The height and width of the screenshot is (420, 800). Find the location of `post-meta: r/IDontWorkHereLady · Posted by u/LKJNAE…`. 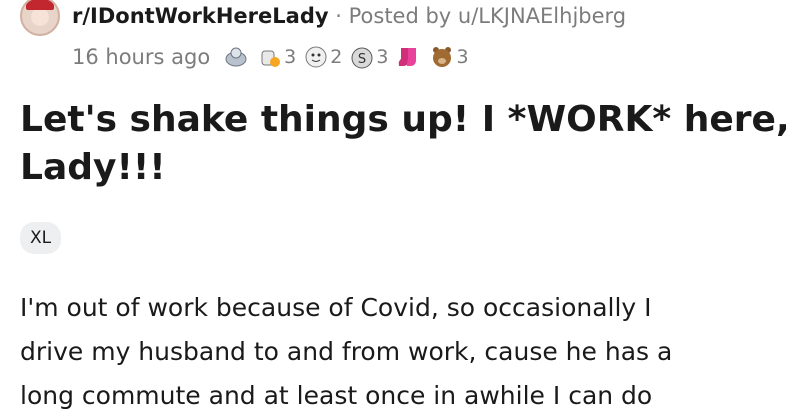

post-meta: r/IDontWorkHereLady · Posted by u/LKJNAE… is located at coordinates (349, 16).